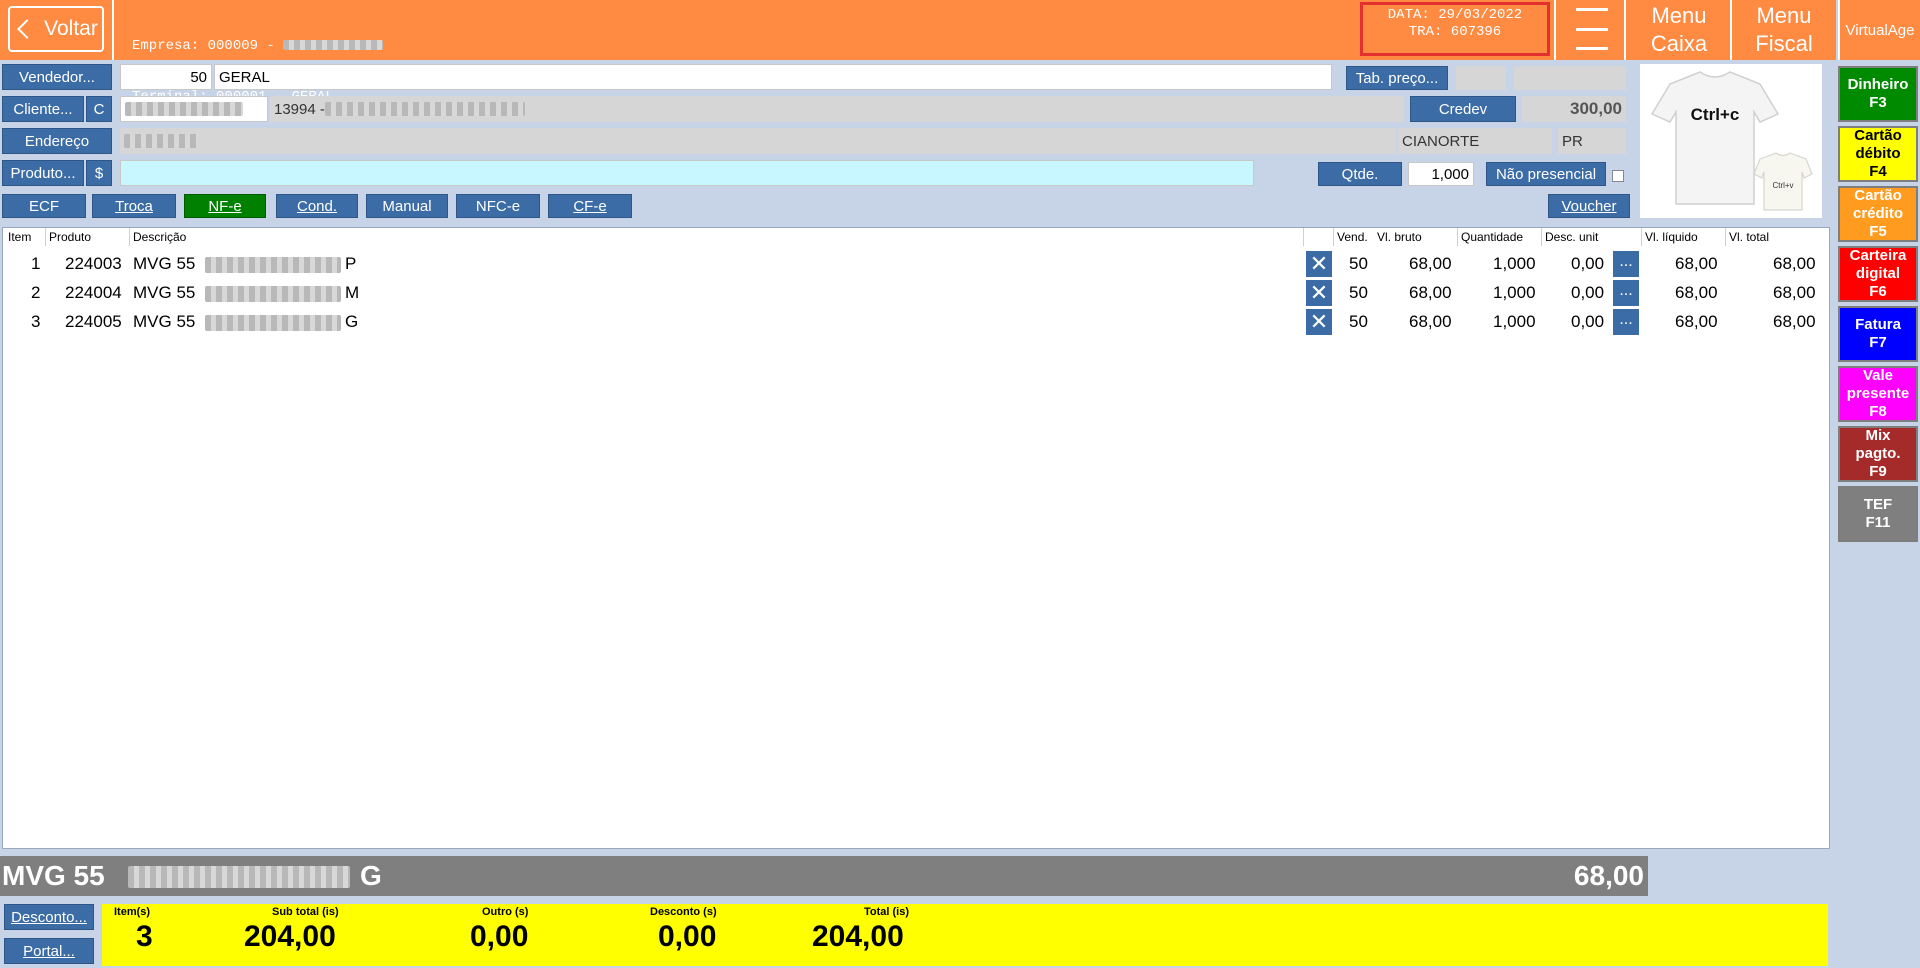  Describe the element at coordinates (887, 912) in the screenshot. I see `total-label: Total (is)` at that location.